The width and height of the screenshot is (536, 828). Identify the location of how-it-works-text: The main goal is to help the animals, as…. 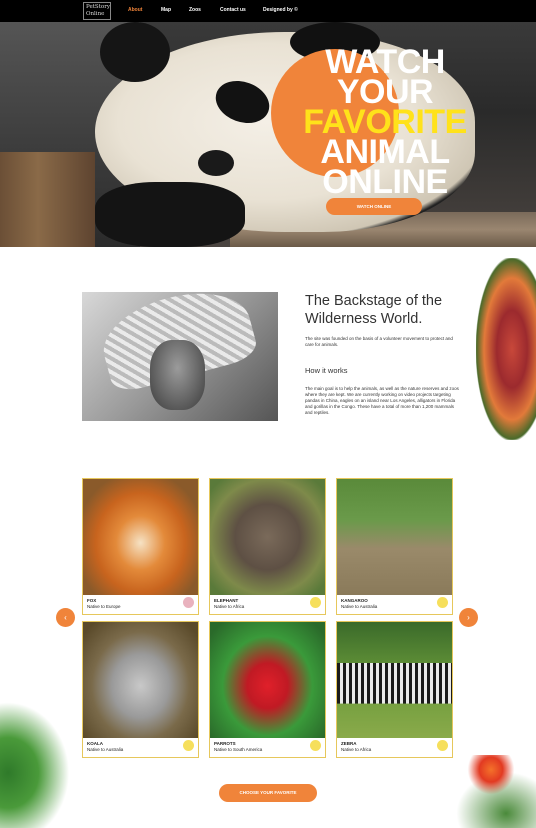
(382, 400).